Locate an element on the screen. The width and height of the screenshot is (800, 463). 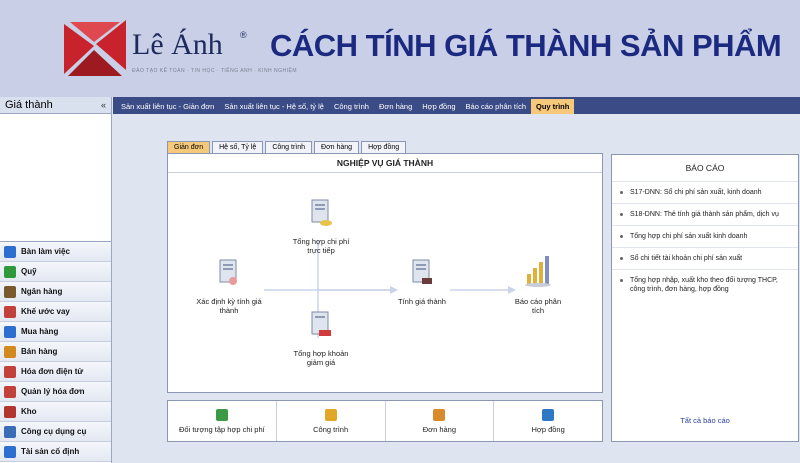
sale-sheet-icon is located at coordinates (321, 323).